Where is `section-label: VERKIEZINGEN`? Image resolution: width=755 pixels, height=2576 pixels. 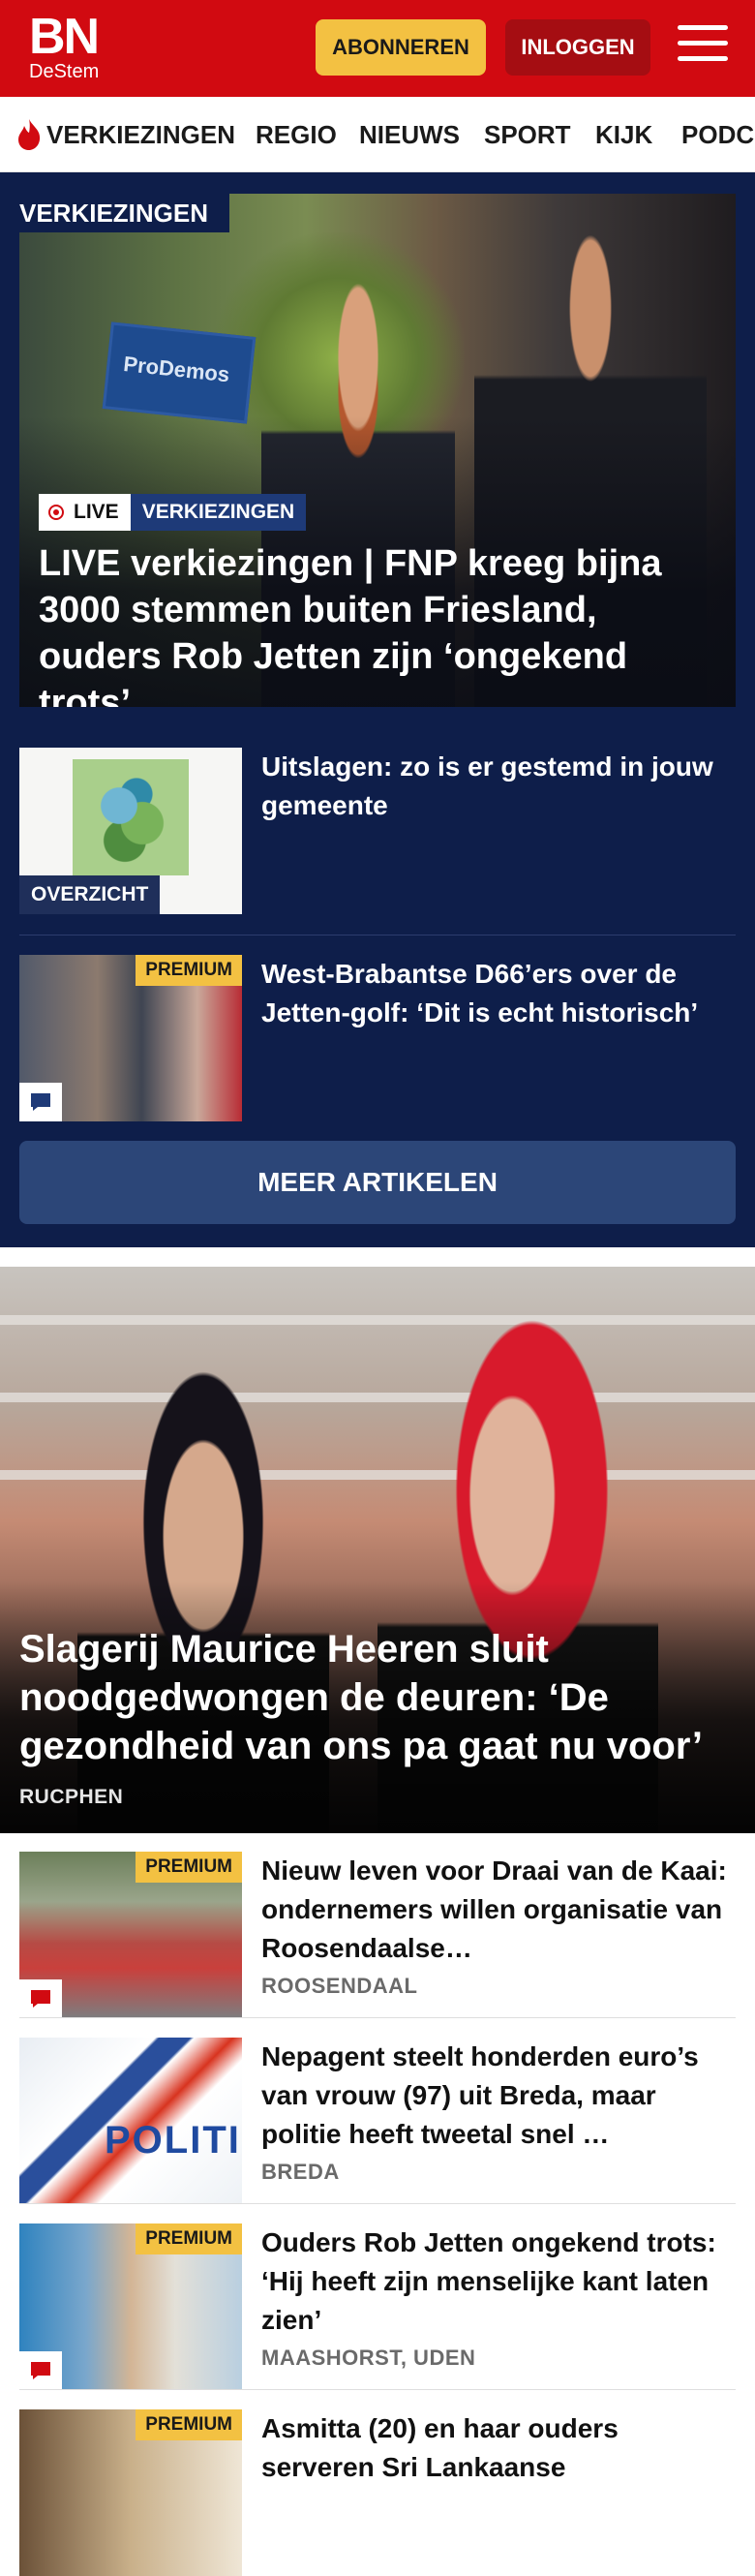
section-label: VERKIEZINGEN is located at coordinates (124, 213).